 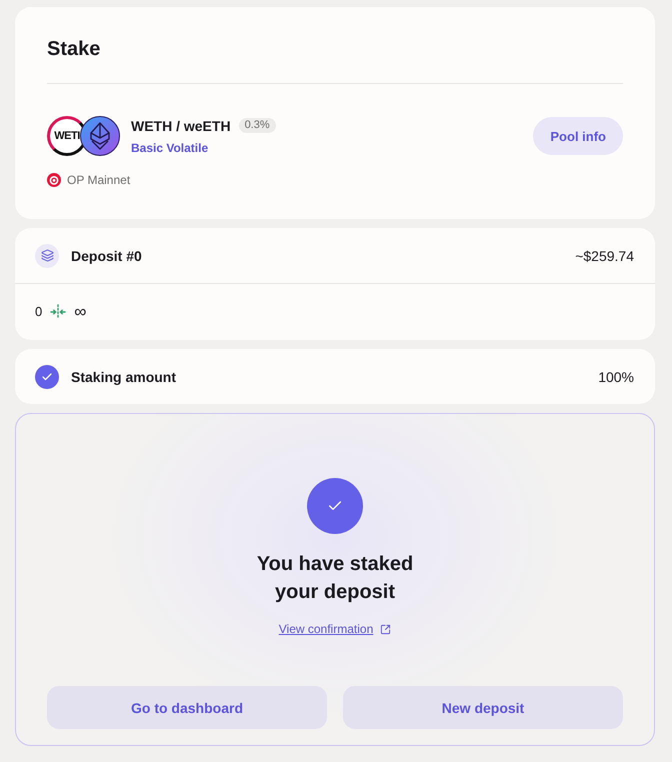 I want to click on pool-type-label: Basic Volatile, so click(x=170, y=148).